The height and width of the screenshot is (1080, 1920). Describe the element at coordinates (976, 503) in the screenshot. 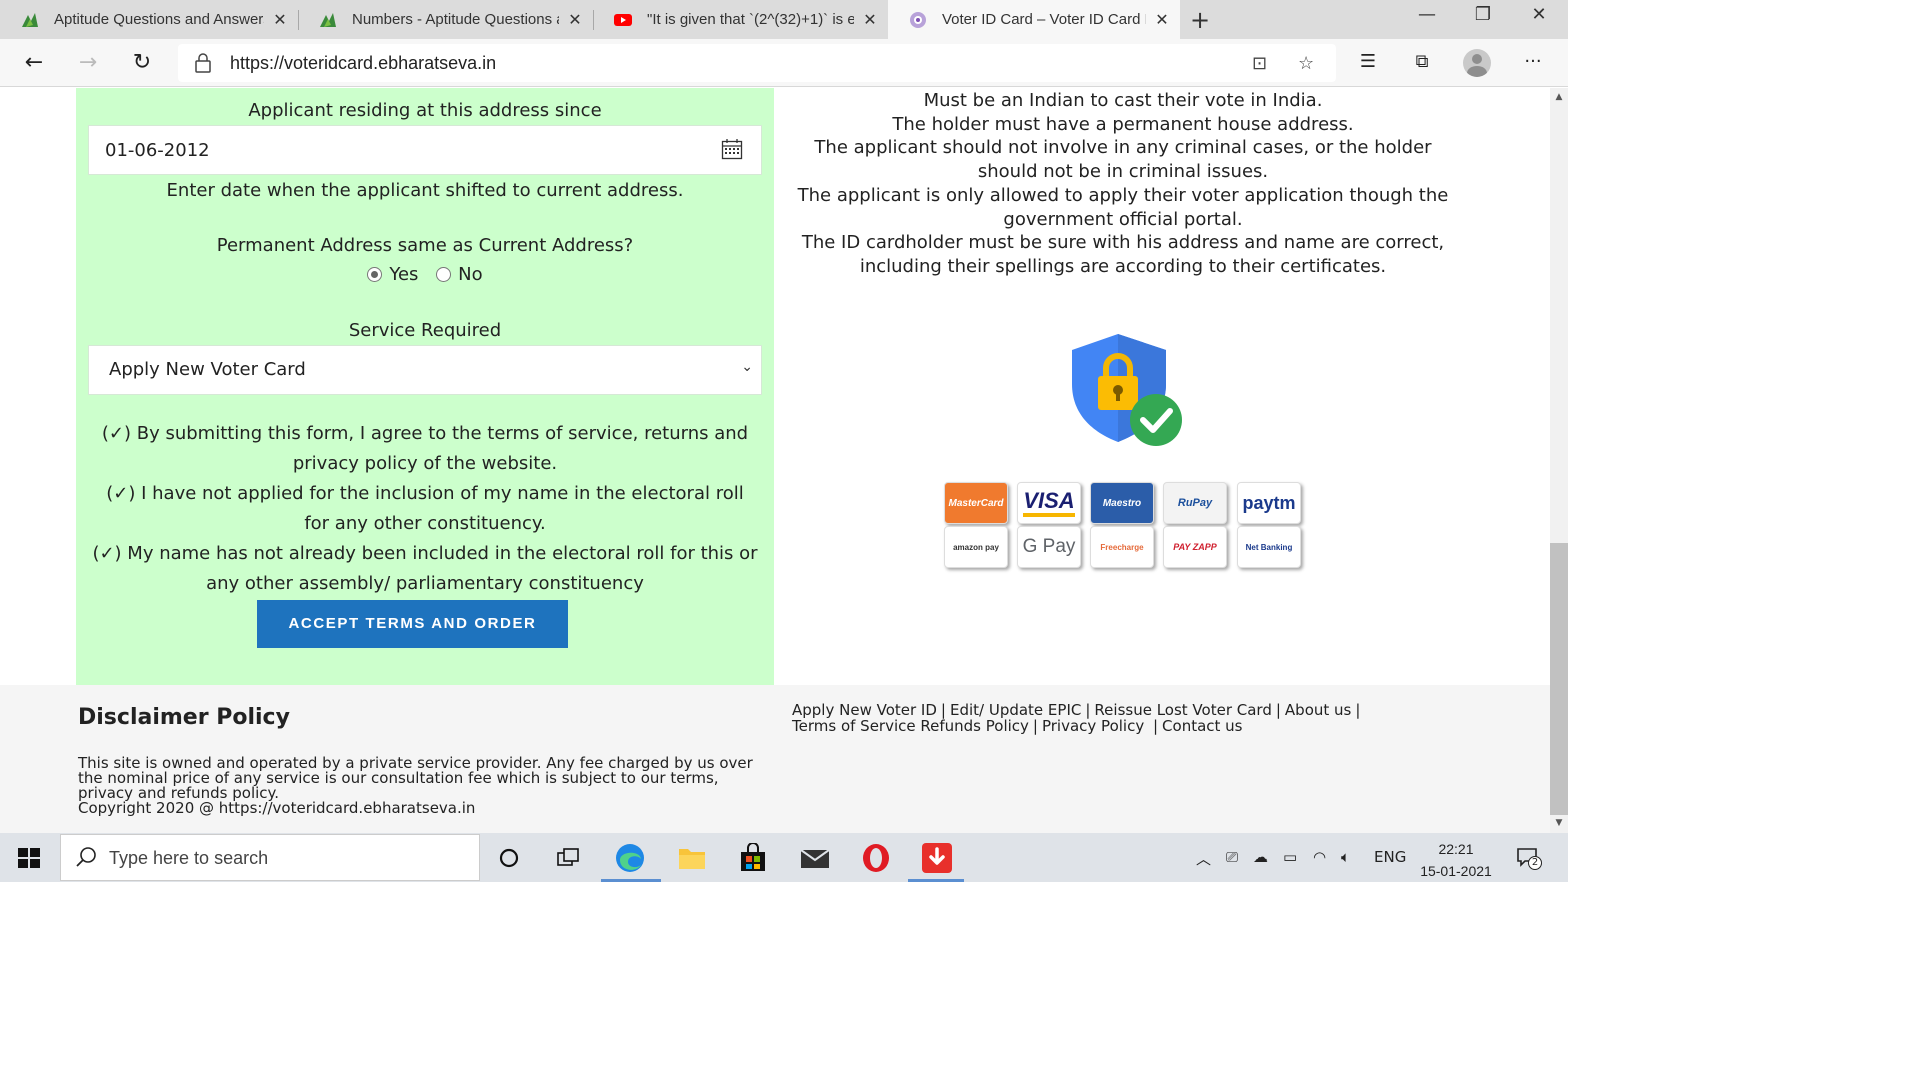

I see `mastercard-icon: MasterCard` at that location.